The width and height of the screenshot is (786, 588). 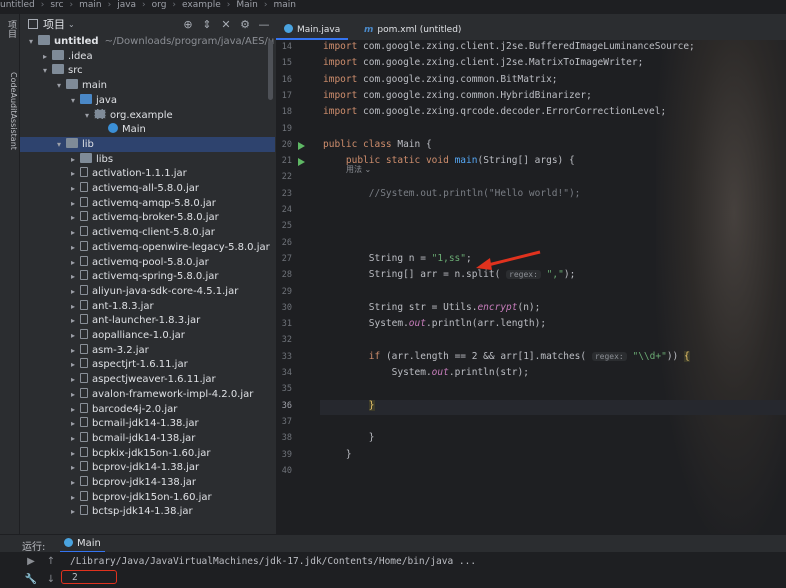 What do you see at coordinates (147, 159) in the screenshot?
I see `tree-item: ▸ libs` at bounding box center [147, 159].